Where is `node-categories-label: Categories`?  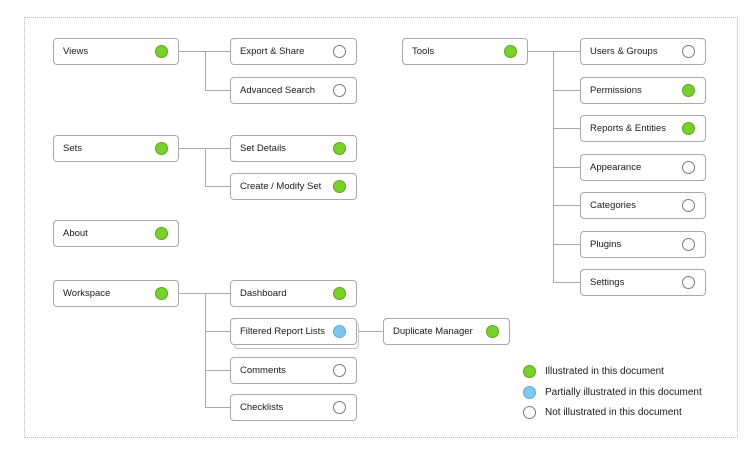
node-categories-label: Categories is located at coordinates (613, 205).